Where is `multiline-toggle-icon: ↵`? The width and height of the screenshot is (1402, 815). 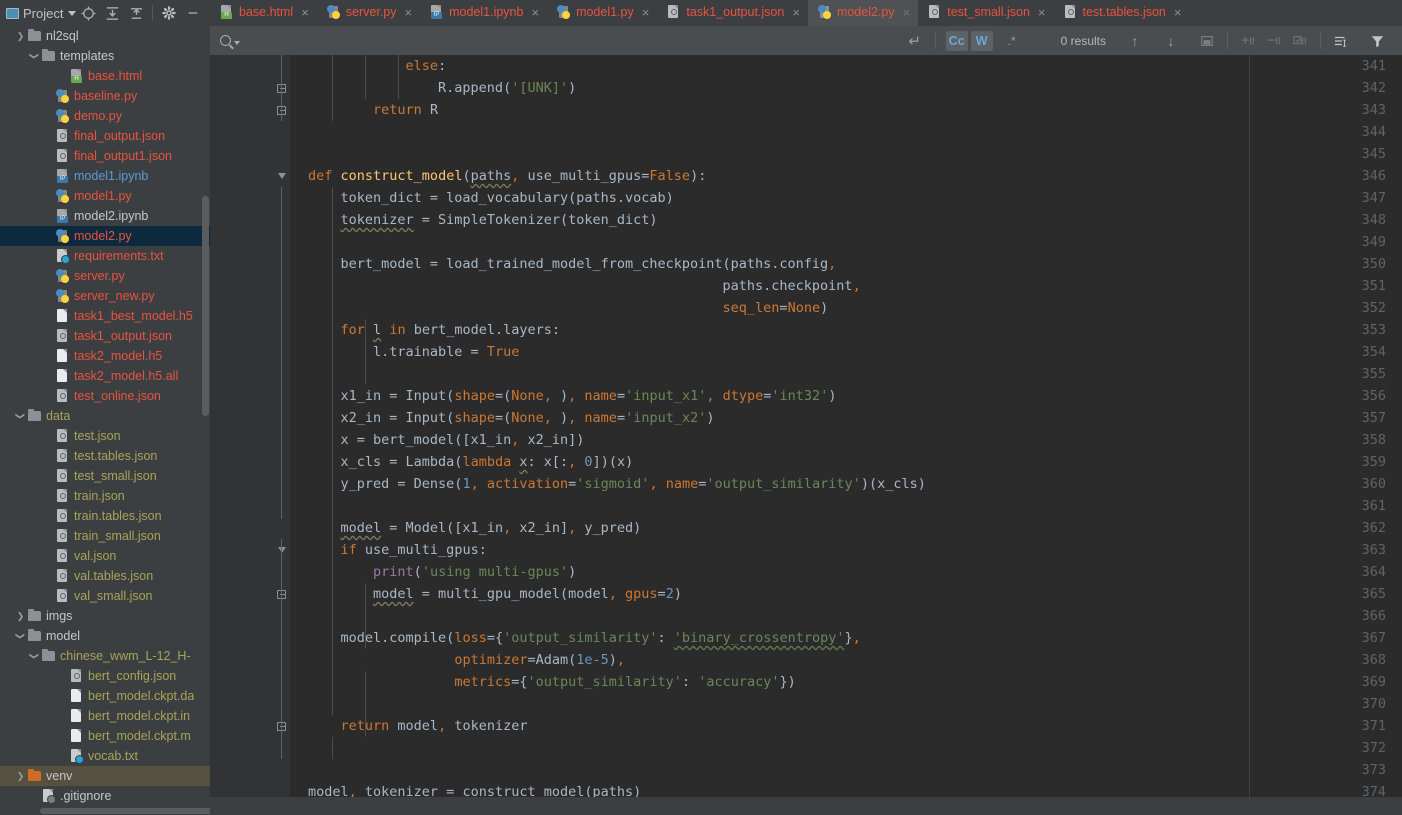 multiline-toggle-icon: ↵ is located at coordinates (915, 41).